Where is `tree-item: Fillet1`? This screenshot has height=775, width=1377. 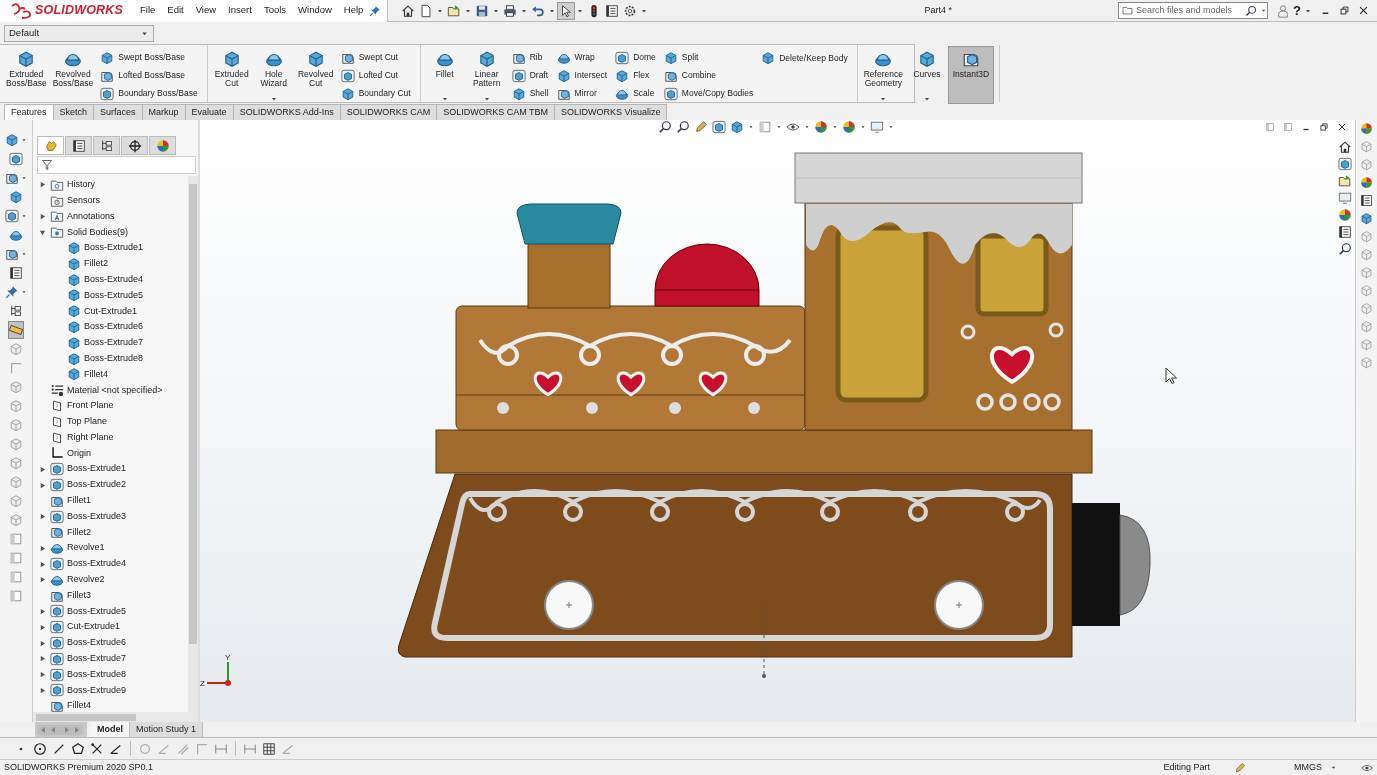 tree-item: Fillet1 is located at coordinates (110, 500).